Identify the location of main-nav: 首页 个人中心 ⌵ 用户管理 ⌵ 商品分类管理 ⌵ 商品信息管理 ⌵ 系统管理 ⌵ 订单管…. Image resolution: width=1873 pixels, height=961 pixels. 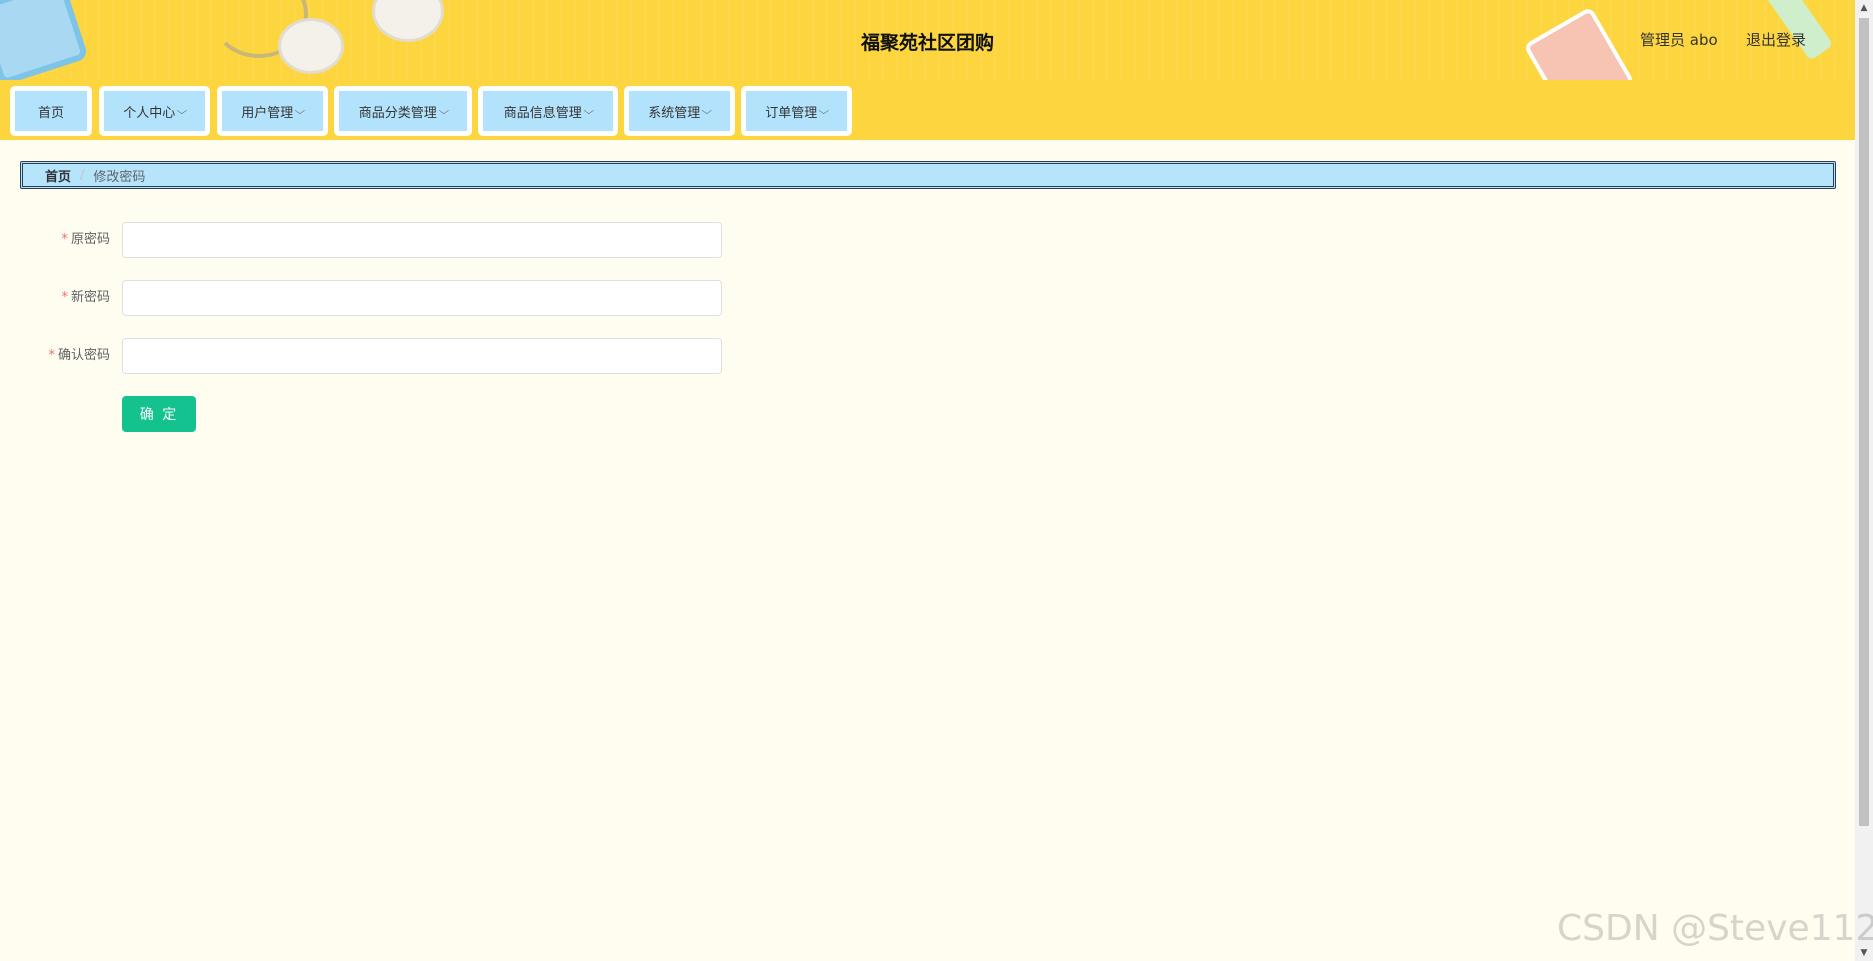
(927, 110).